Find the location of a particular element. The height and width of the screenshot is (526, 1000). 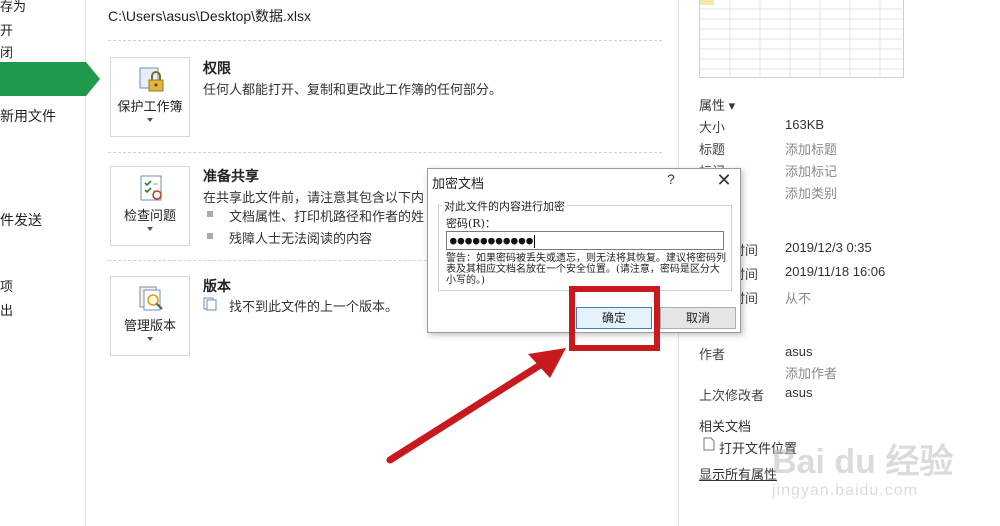

share-title: 准备共享 is located at coordinates (231, 176).